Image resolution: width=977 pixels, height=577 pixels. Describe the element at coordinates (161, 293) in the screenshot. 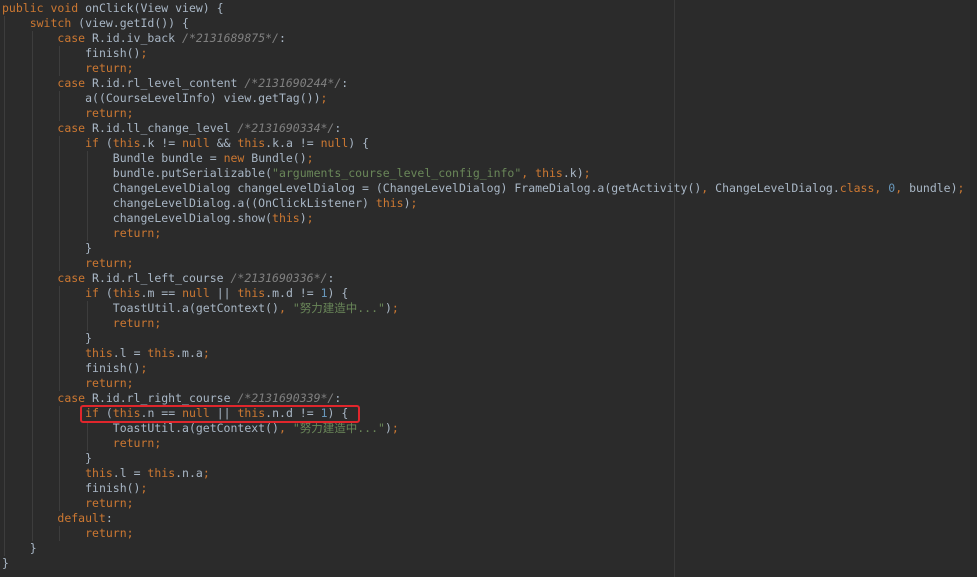

I see `code-token: .m ==` at that location.